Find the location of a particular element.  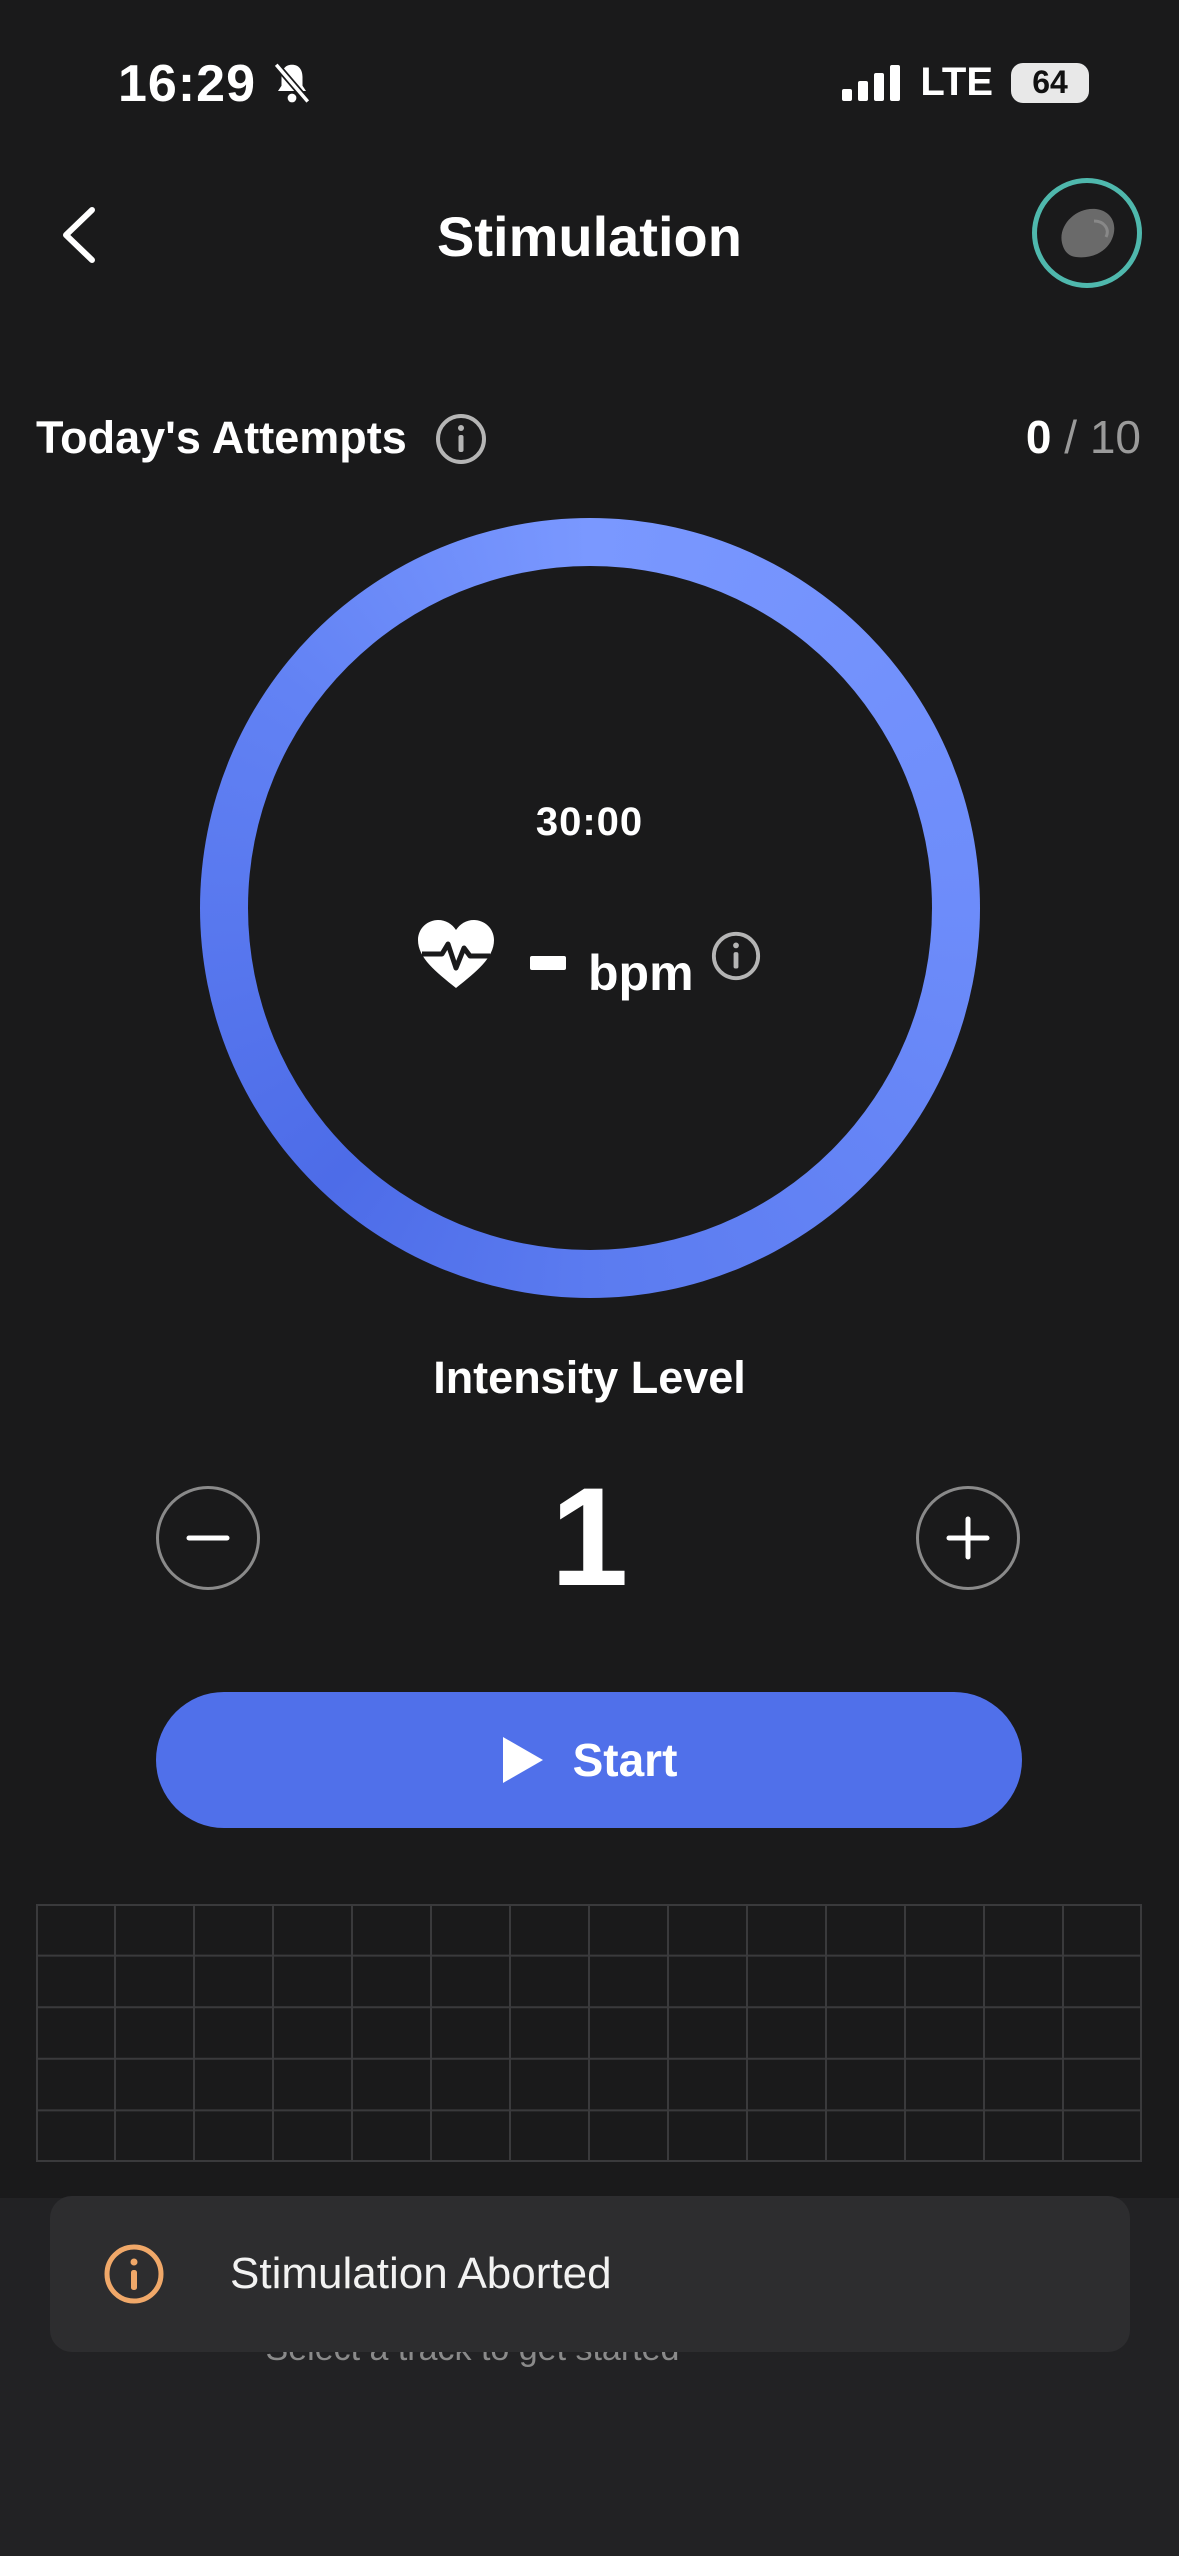

page-title: Stimulation is located at coordinates (589, 236).